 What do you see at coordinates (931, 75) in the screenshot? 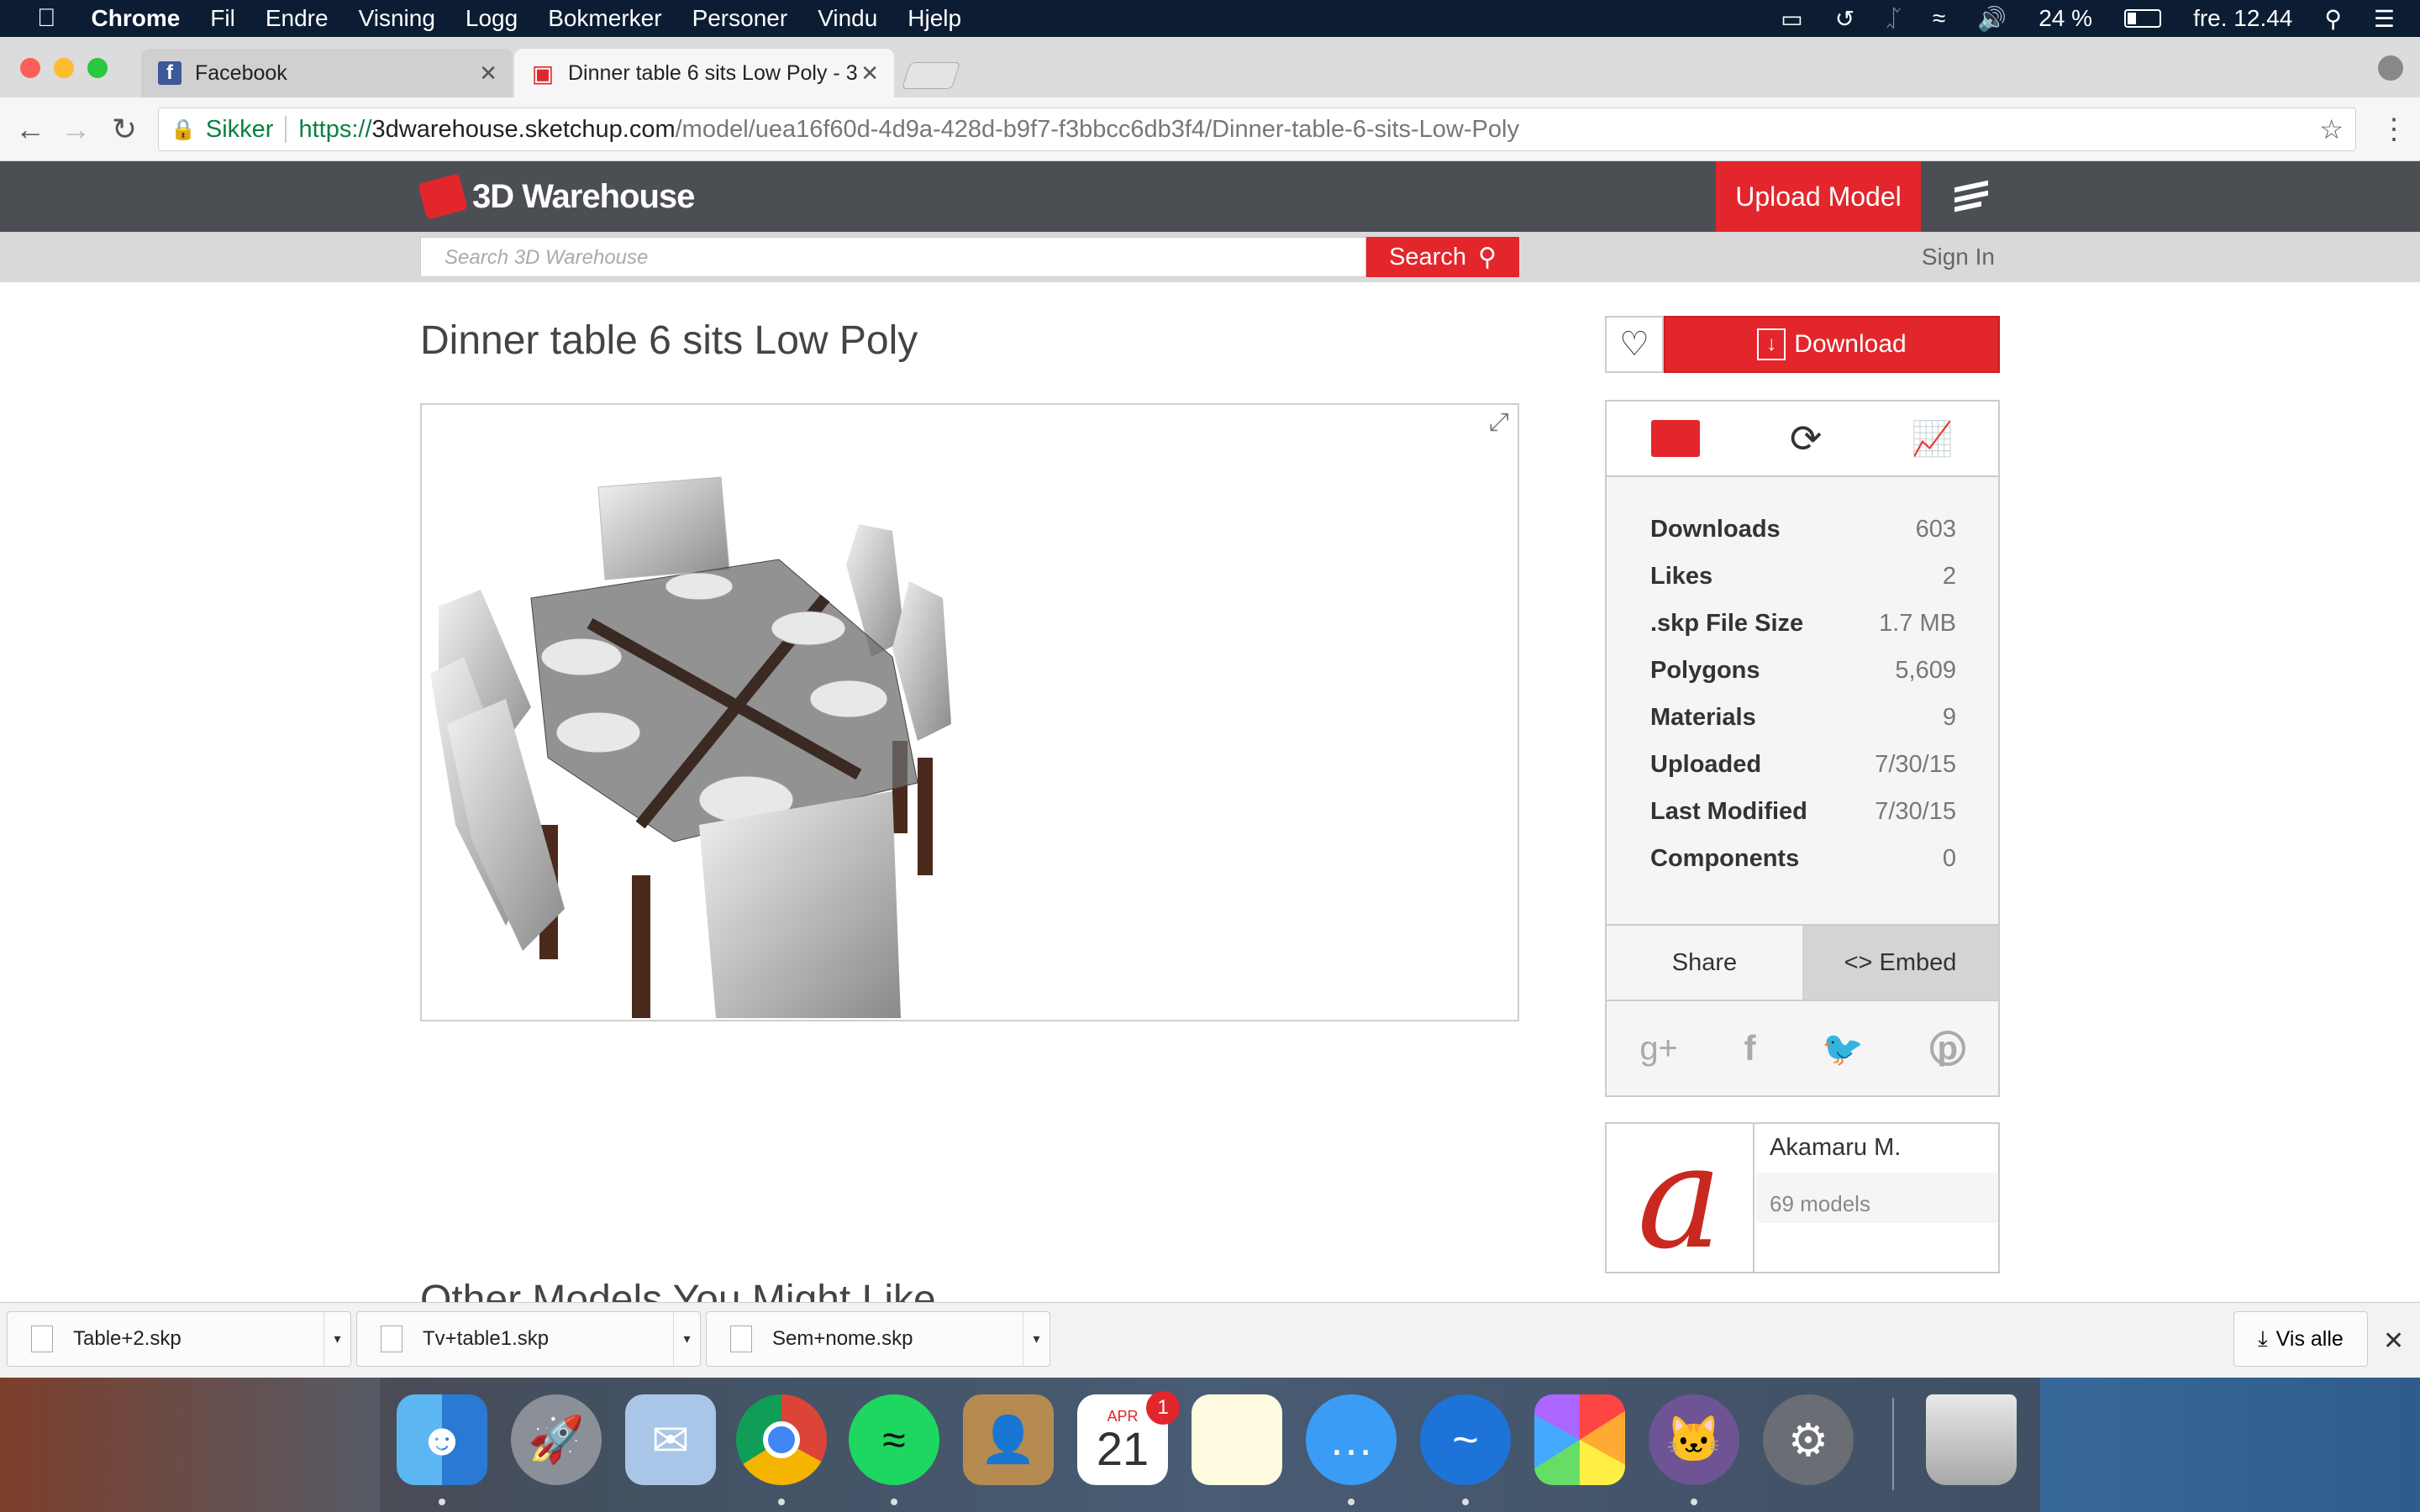
I see `new-tab-button` at bounding box center [931, 75].